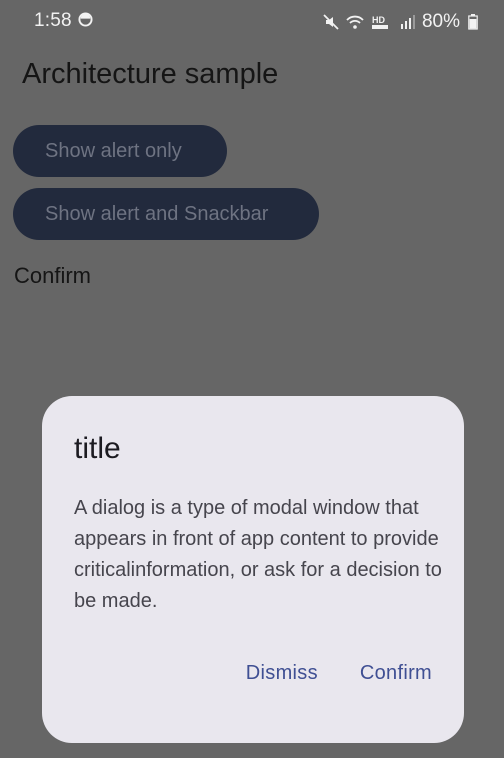 The height and width of the screenshot is (758, 504). What do you see at coordinates (166, 214) in the screenshot?
I see `show-alert-and-snackbar-button: Show alert and Snackbar` at bounding box center [166, 214].